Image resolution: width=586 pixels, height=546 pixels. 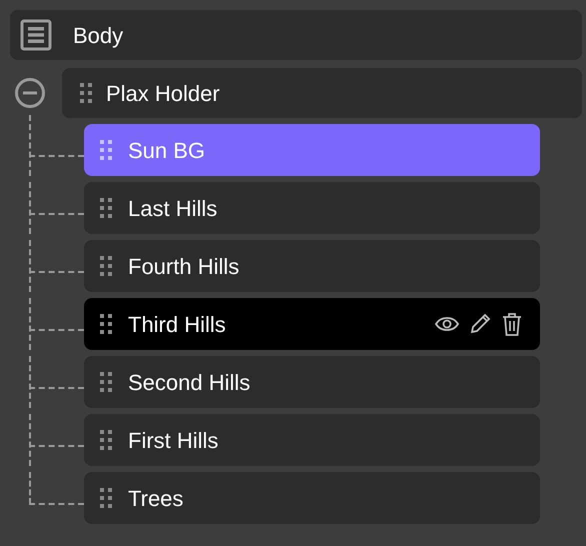 I want to click on tree-row: Third Hills, so click(x=312, y=324).